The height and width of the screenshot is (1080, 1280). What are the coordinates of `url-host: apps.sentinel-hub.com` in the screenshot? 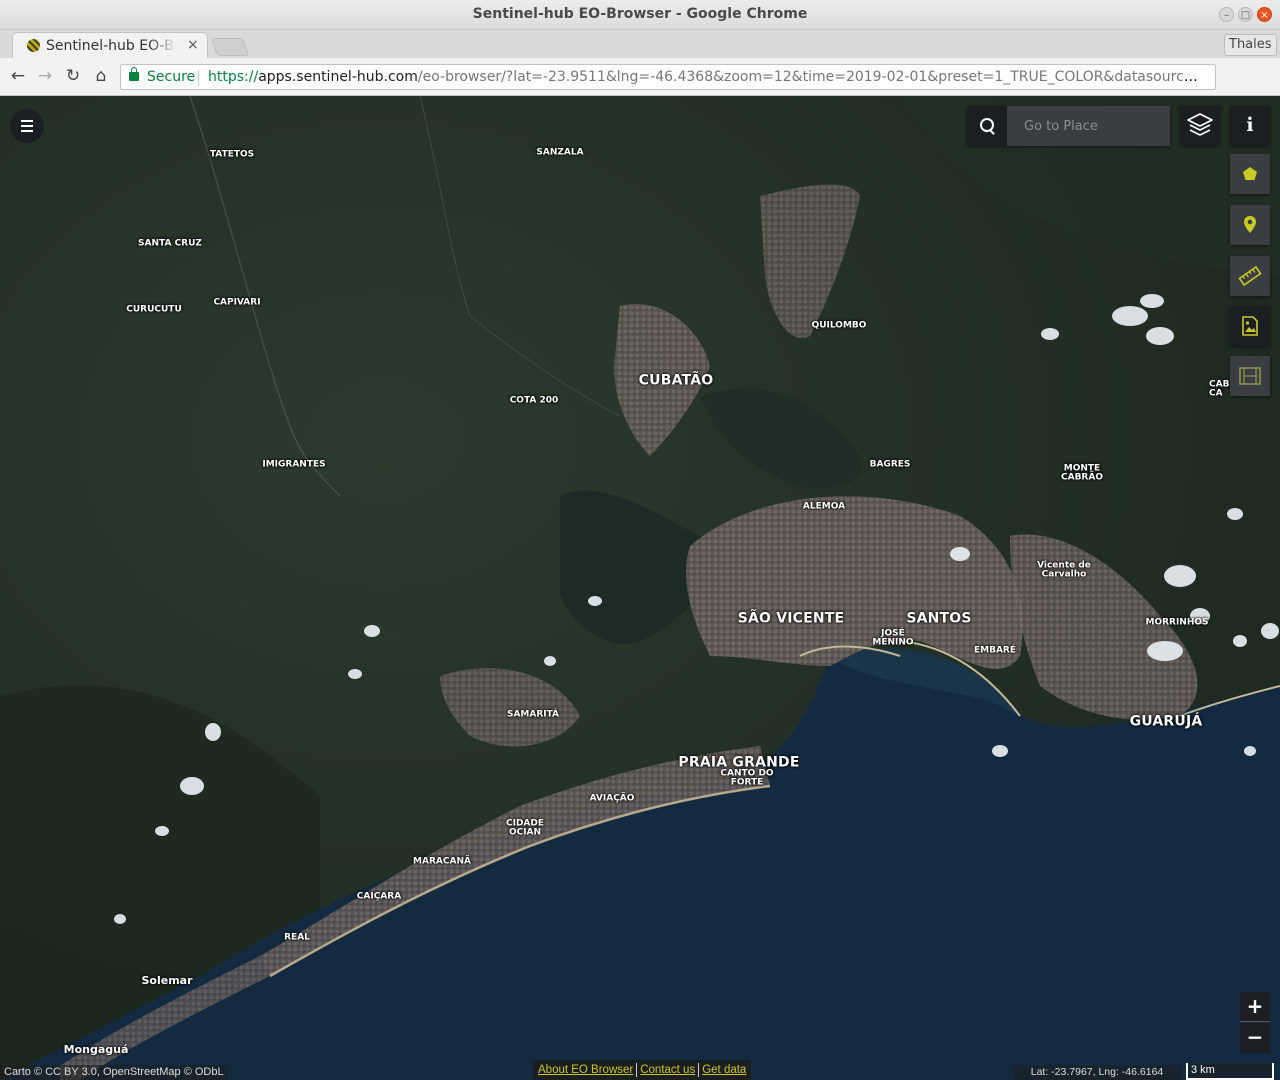 It's located at (338, 77).